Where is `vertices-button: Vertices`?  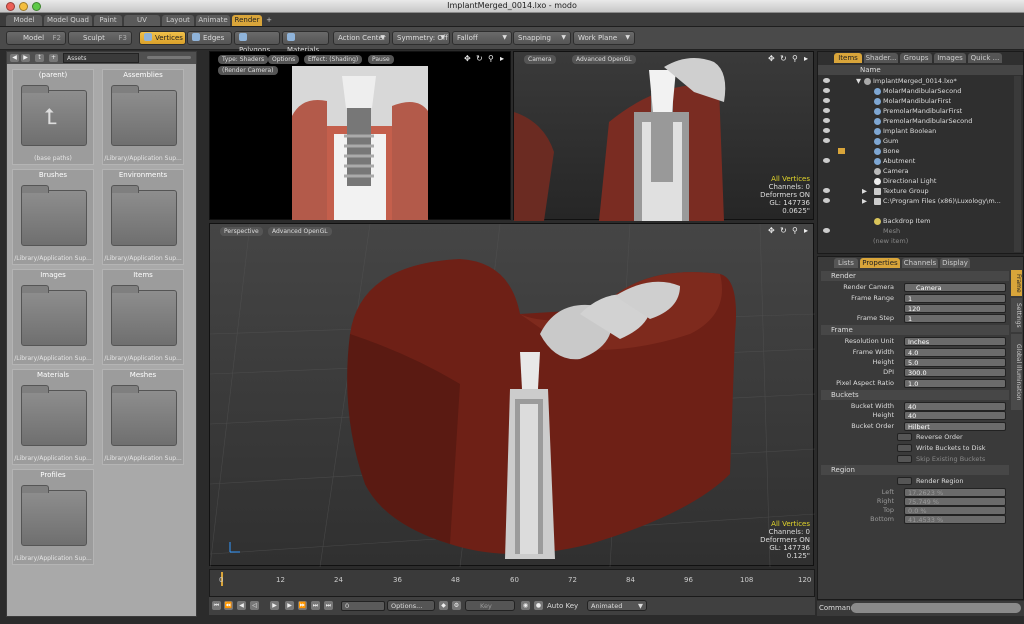 vertices-button: Vertices is located at coordinates (162, 38).